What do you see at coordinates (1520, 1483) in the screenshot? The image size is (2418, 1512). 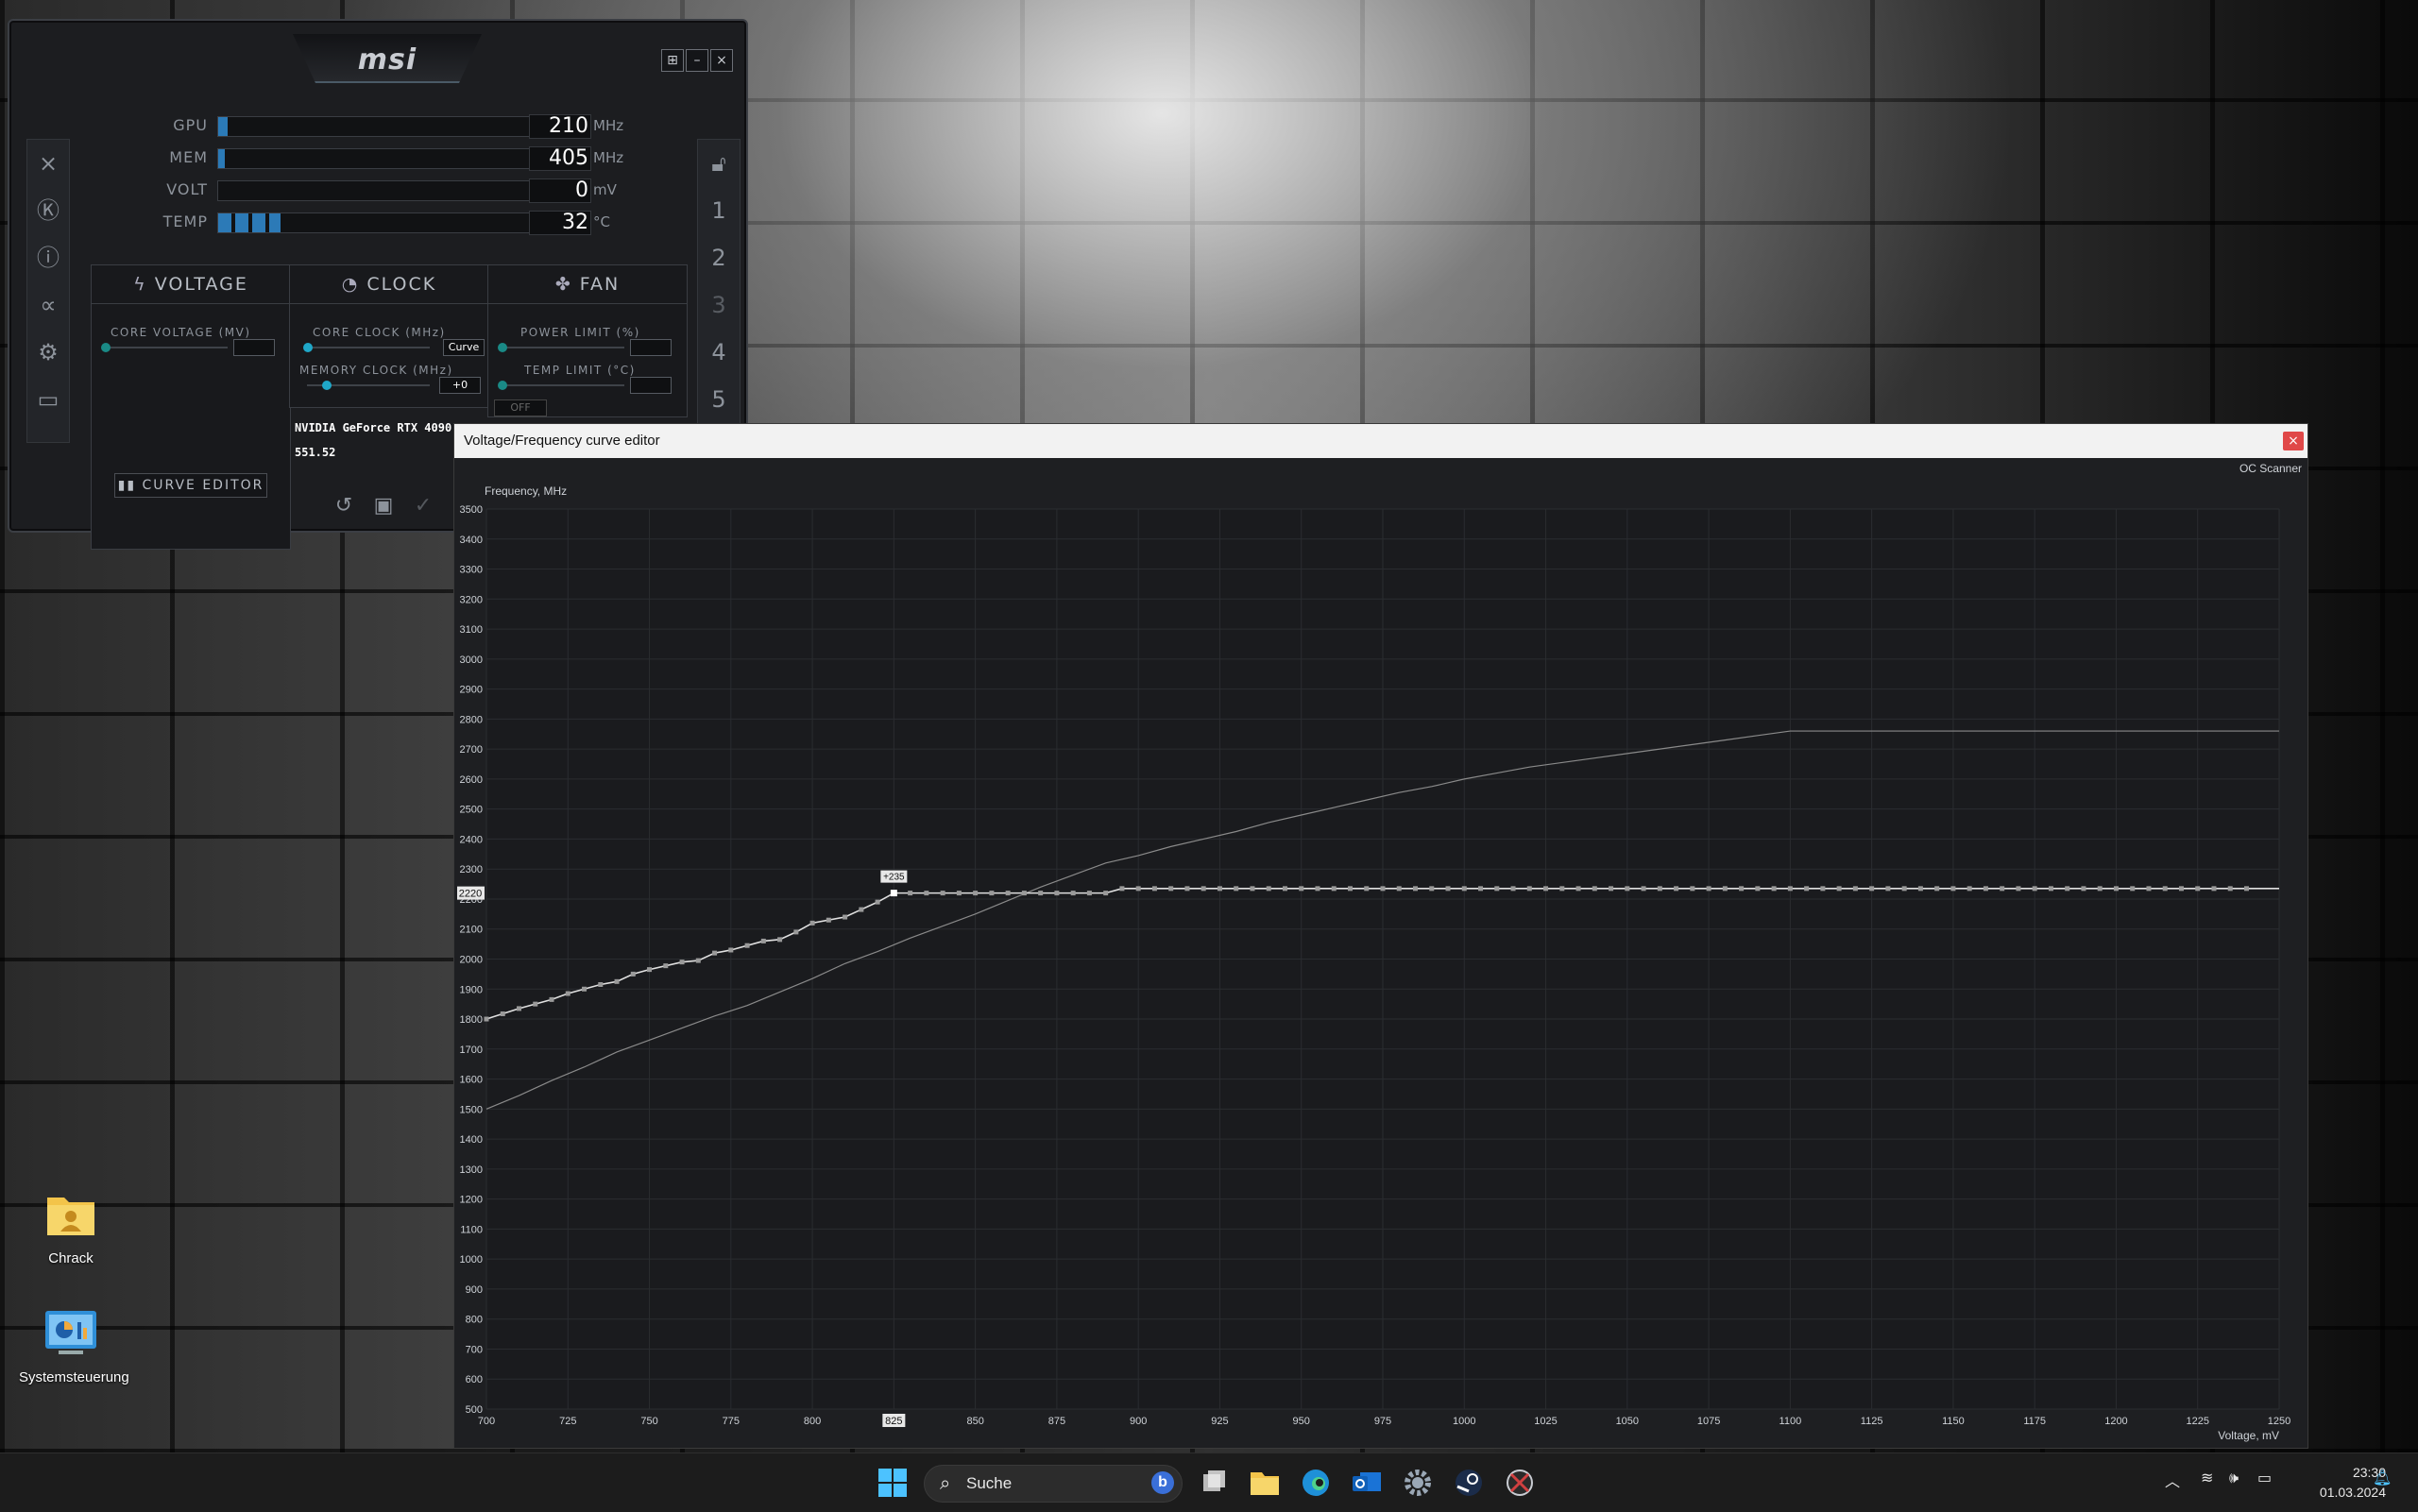 I see `msi-afterburner-icon` at bounding box center [1520, 1483].